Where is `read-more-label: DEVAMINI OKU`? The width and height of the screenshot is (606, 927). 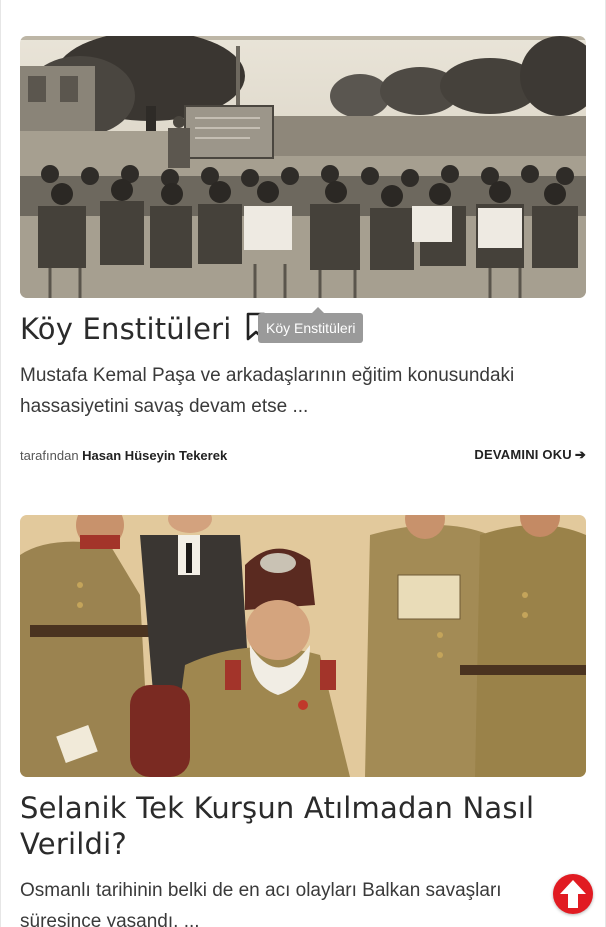
read-more-label: DEVAMINI OKU is located at coordinates (523, 454).